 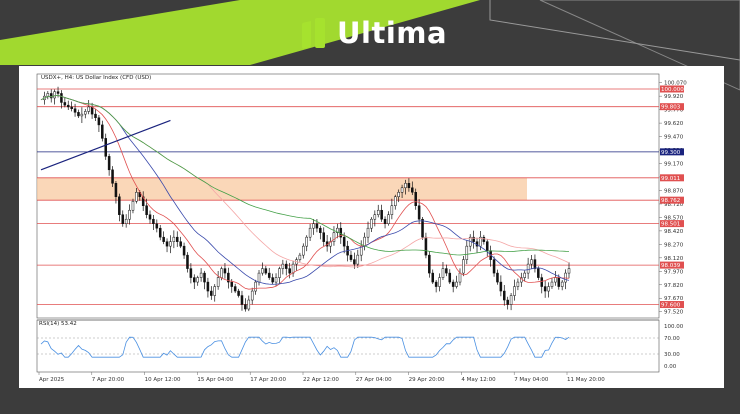 What do you see at coordinates (531, 380) in the screenshot?
I see `x-tick-label: 7 May 04:00` at bounding box center [531, 380].